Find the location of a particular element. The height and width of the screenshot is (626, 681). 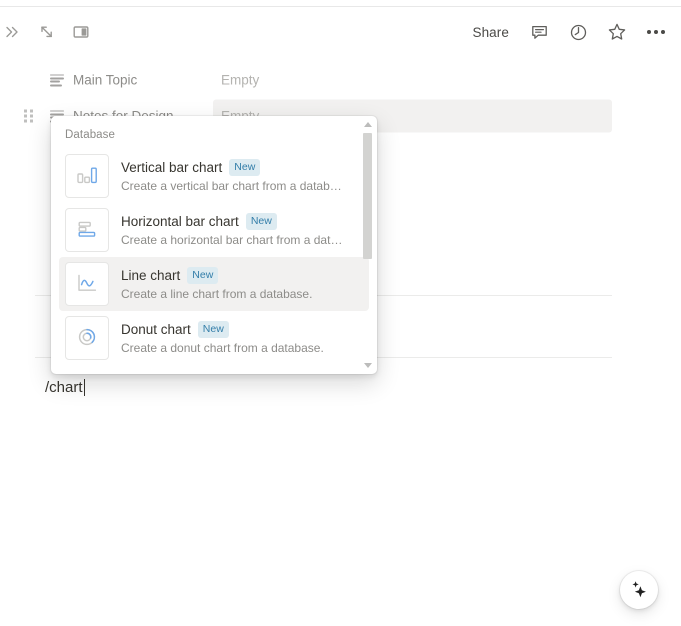

menu-item-title-row: Line chart New is located at coordinates (216, 275).